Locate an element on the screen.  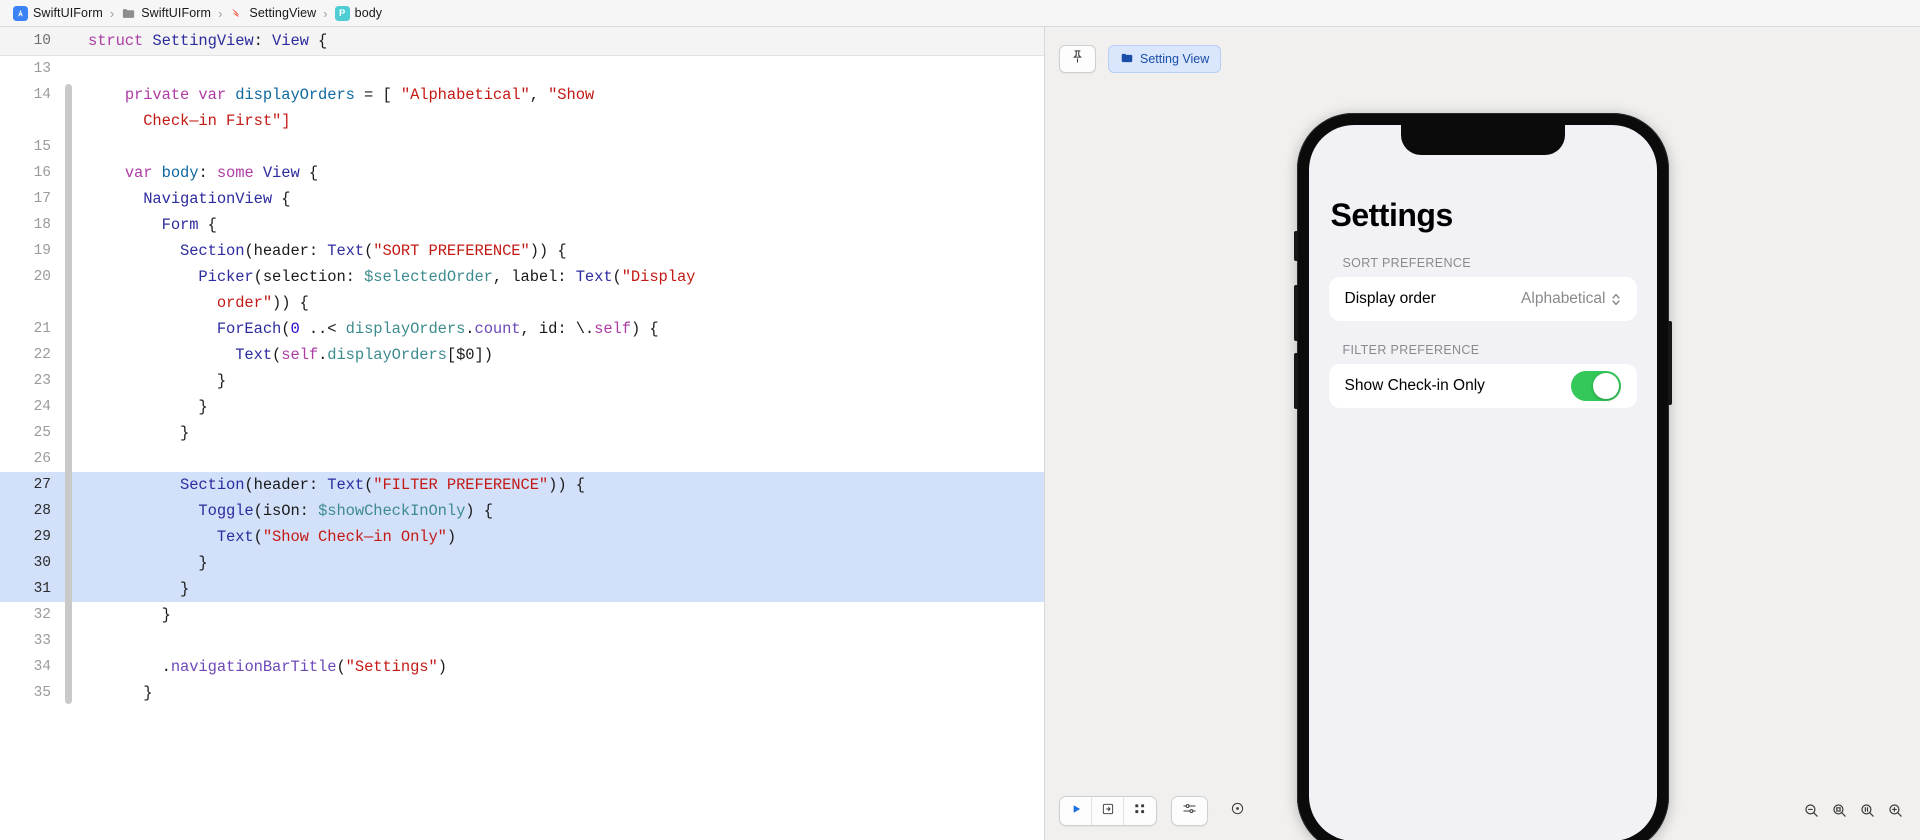
row-show-checkin-only: Show Check-in Only is located at coordinates (1483, 386).